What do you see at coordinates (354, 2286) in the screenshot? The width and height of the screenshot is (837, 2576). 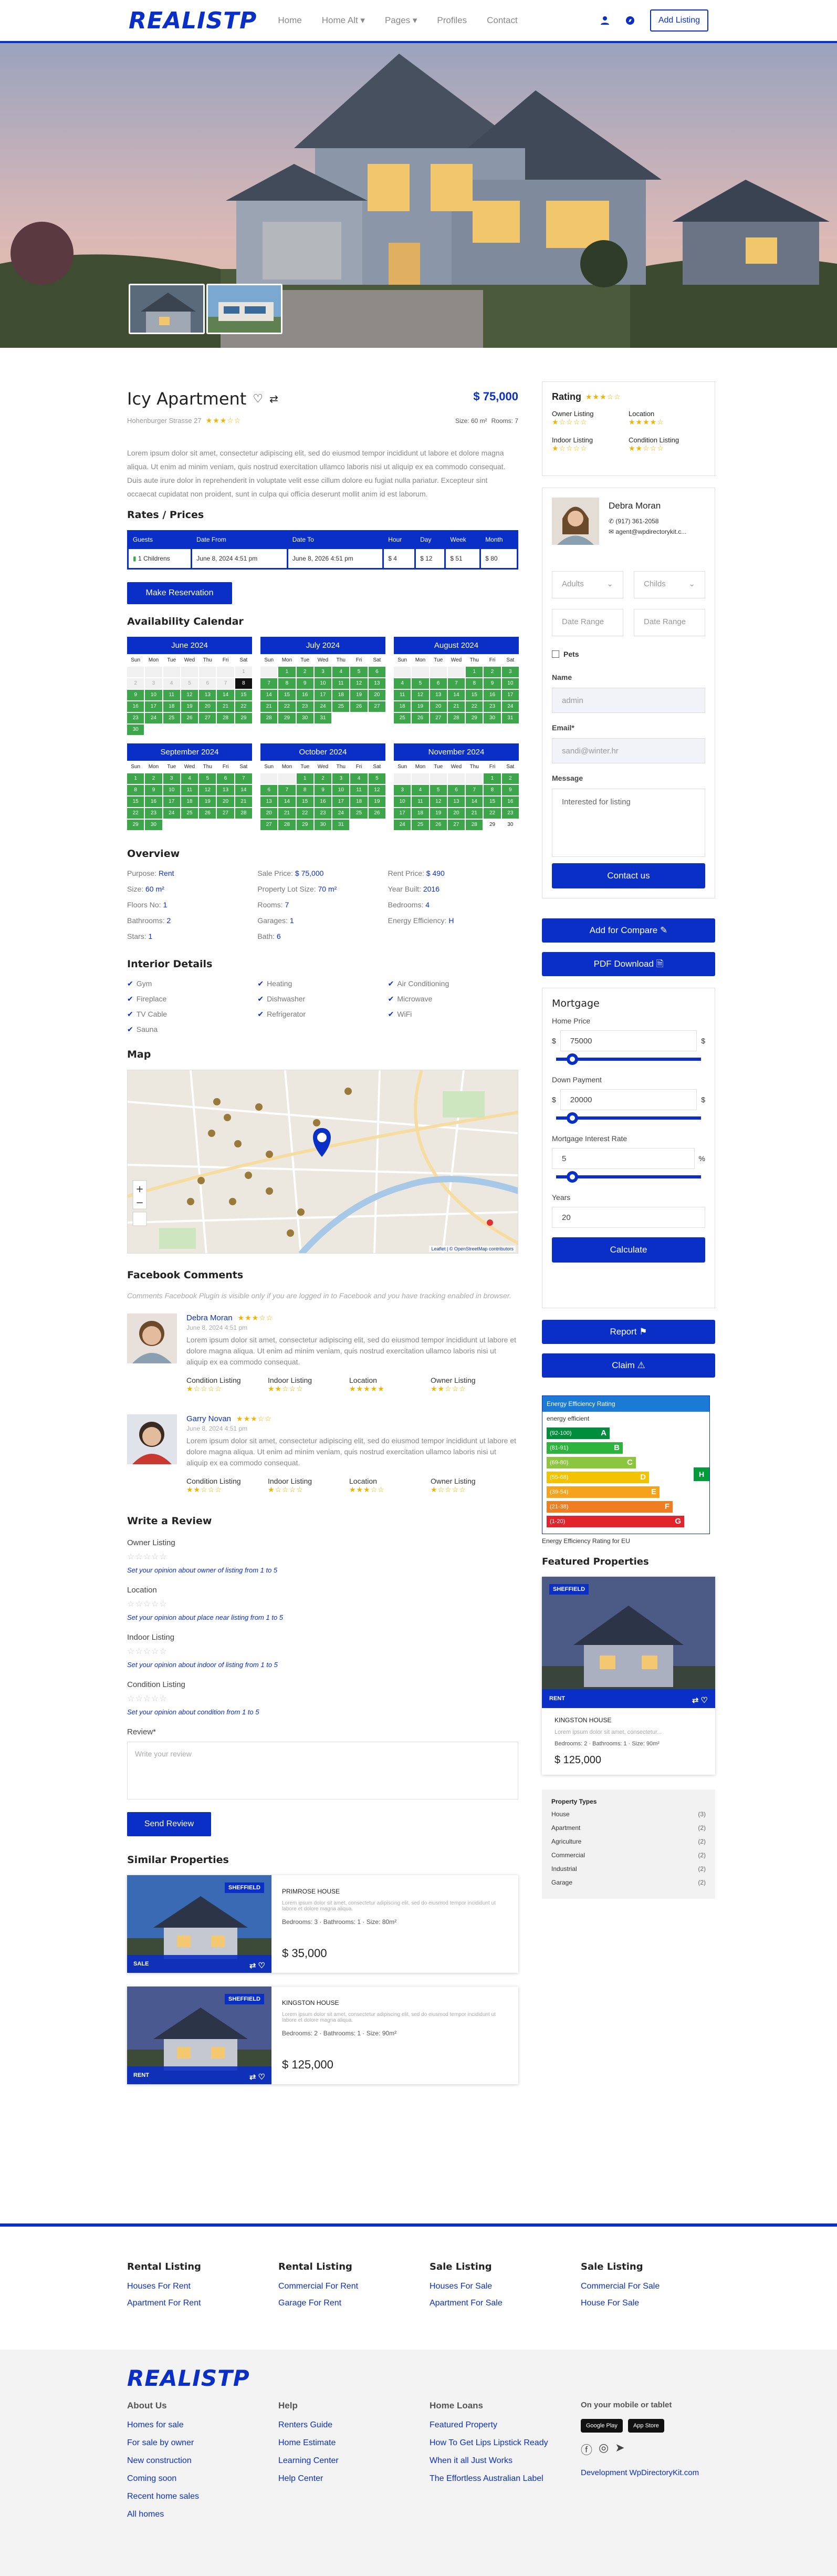 I see `footer-link: Commercial For Rent` at bounding box center [354, 2286].